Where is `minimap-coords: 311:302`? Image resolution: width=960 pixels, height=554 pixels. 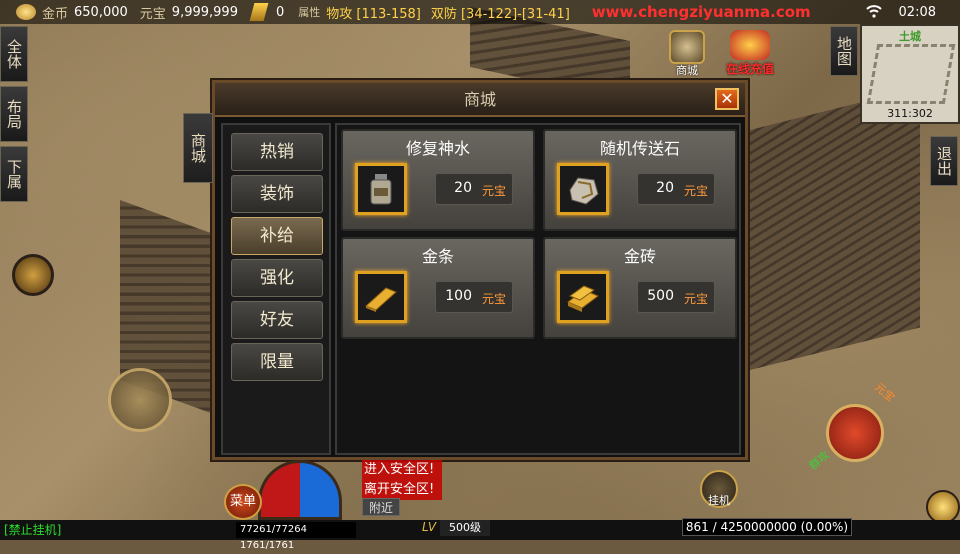 minimap-coords: 311:302 is located at coordinates (910, 113).